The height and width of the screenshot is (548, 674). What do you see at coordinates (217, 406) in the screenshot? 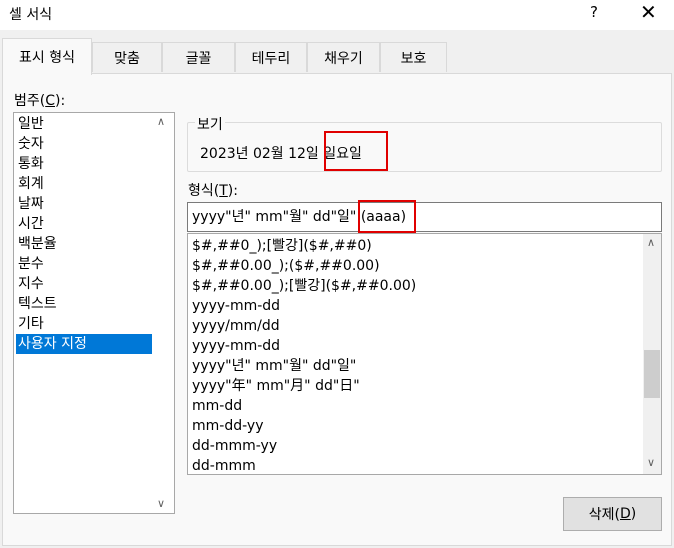
I see `format-item: mm-dd` at bounding box center [217, 406].